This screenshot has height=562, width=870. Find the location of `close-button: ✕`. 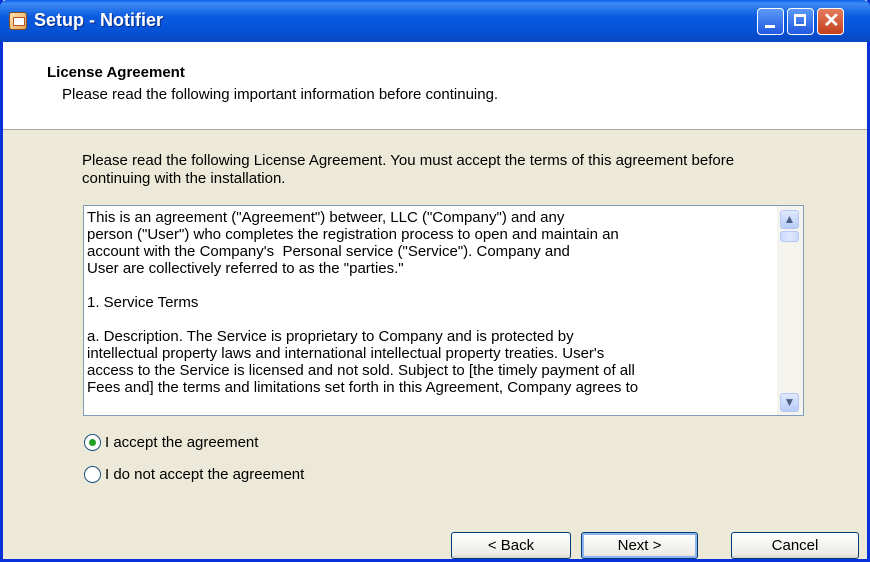

close-button: ✕ is located at coordinates (830, 21).